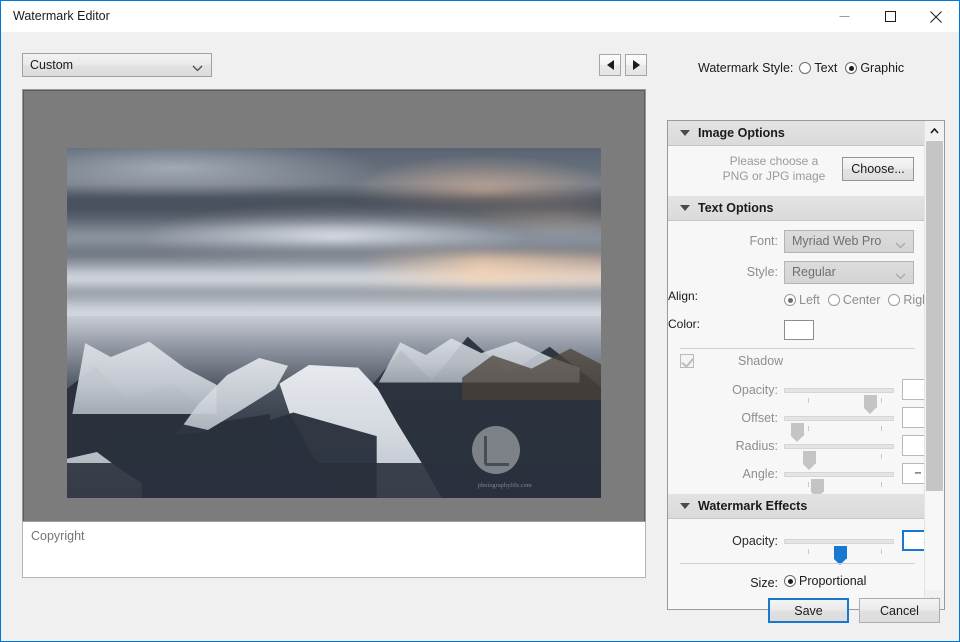 This screenshot has height=642, width=960. Describe the element at coordinates (687, 361) in the screenshot. I see `shadow-checkbox` at that location.